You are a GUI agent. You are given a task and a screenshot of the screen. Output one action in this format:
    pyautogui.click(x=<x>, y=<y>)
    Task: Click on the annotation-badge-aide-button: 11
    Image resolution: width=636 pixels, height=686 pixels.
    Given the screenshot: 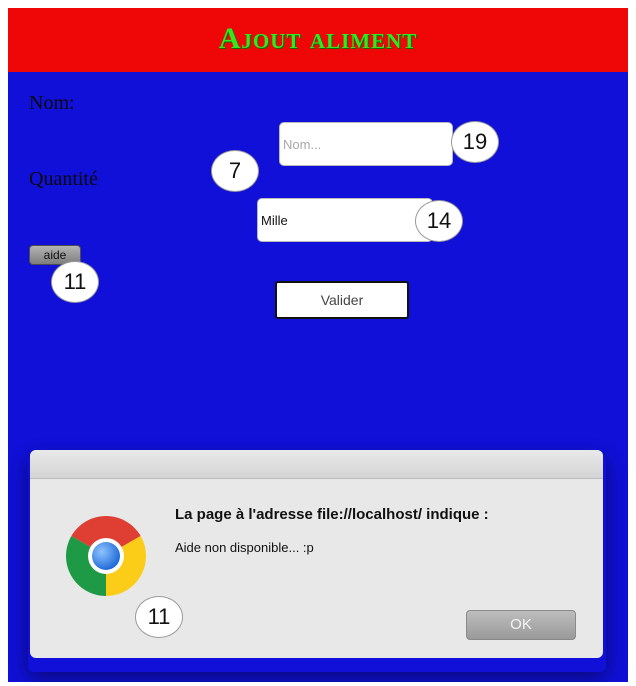 What is the action you would take?
    pyautogui.click(x=75, y=282)
    